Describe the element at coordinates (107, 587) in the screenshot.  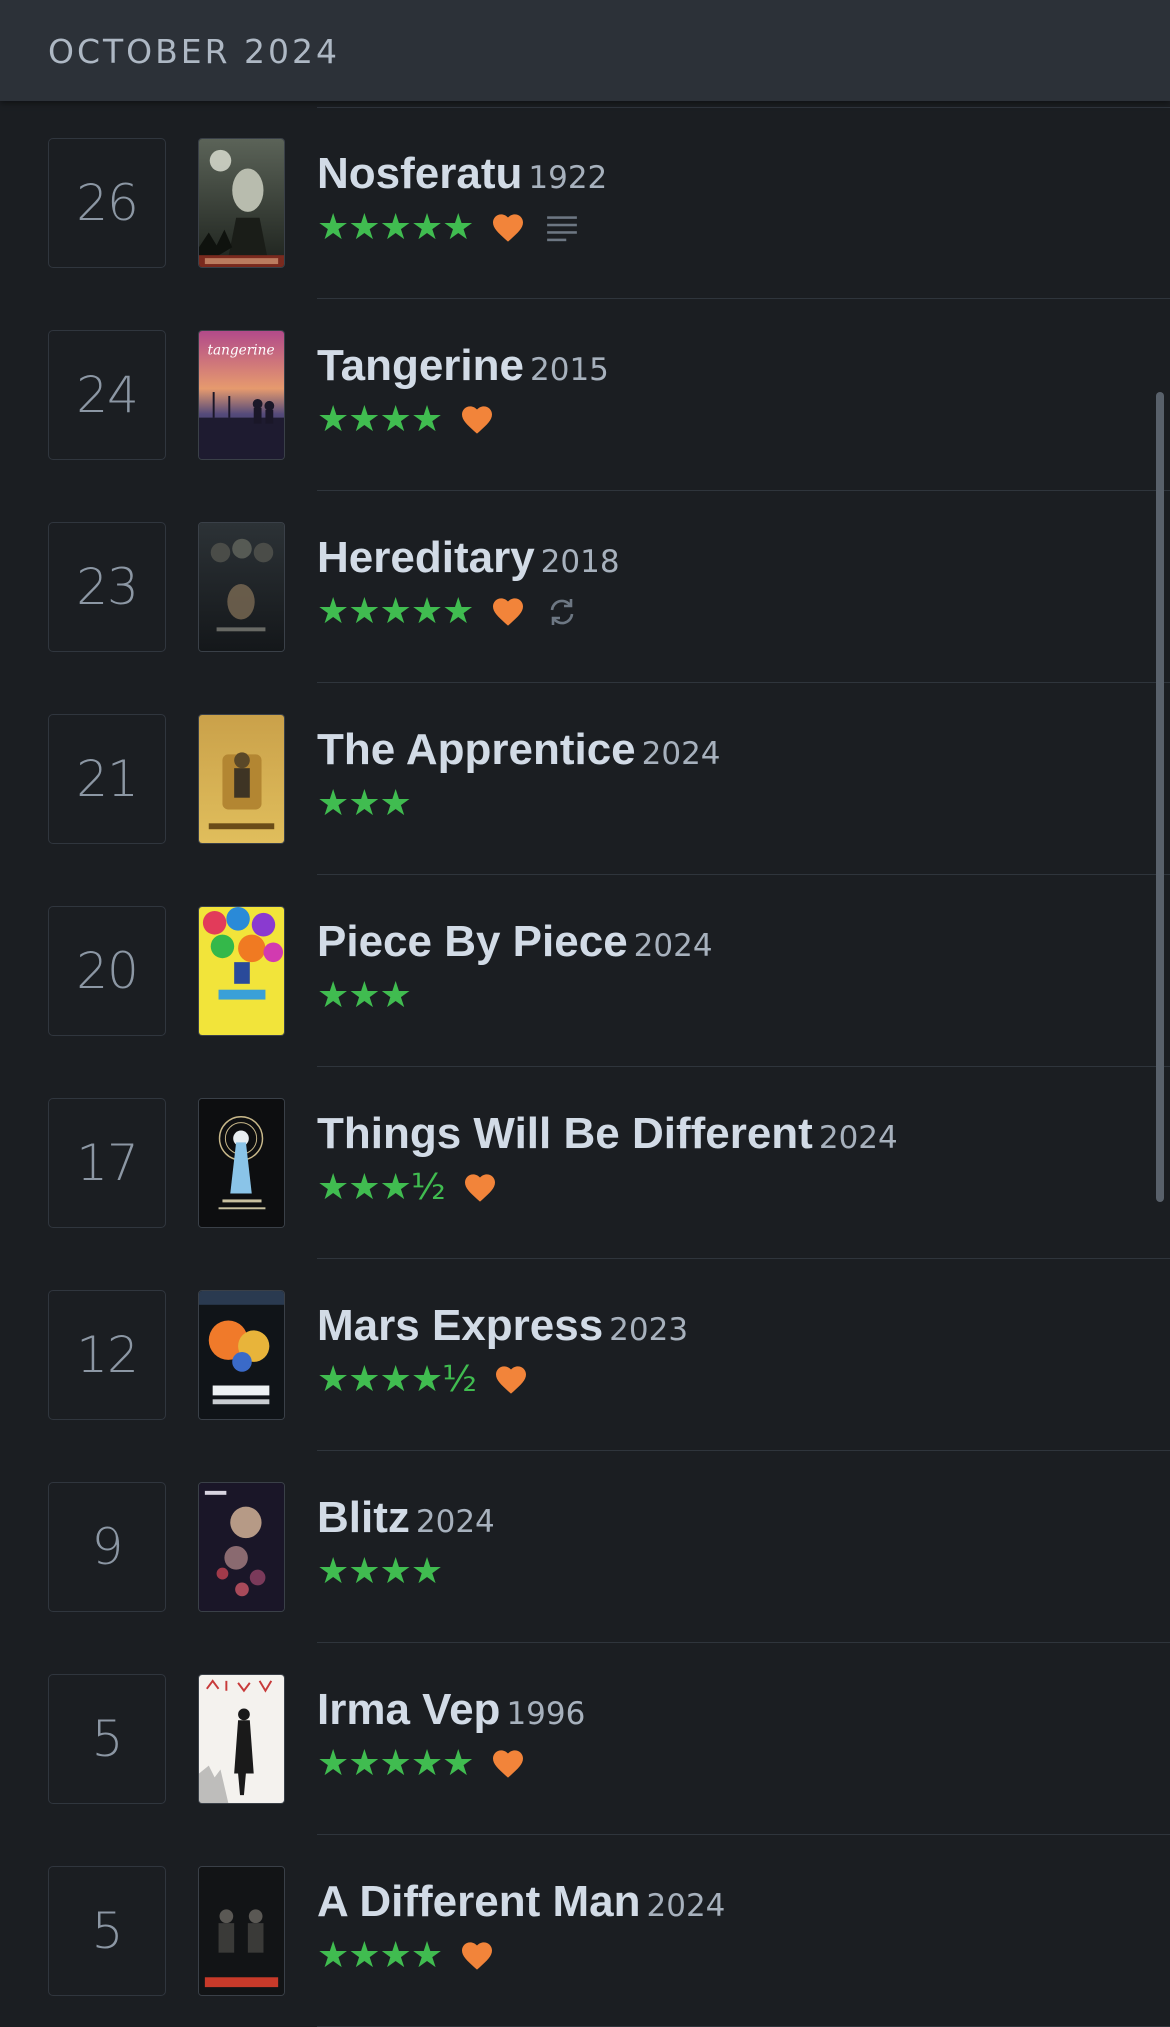
I see `day-number: 23` at that location.